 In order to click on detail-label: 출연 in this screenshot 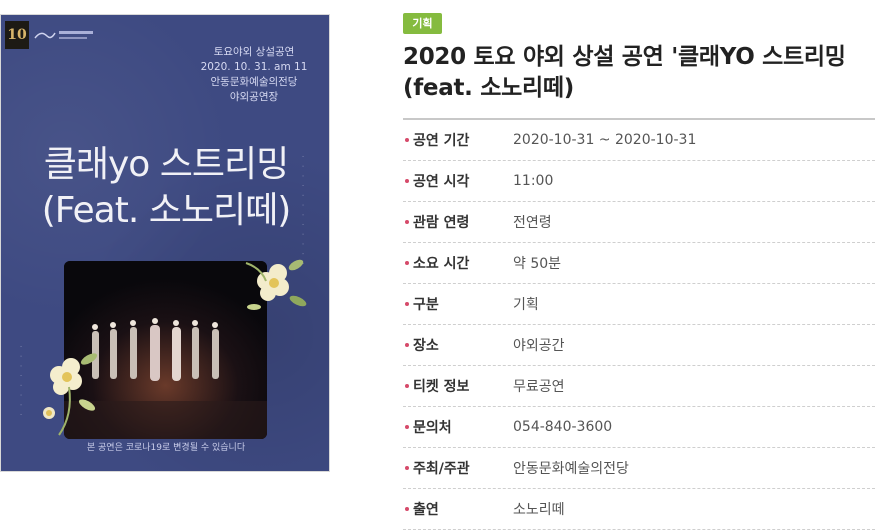, I will do `click(426, 510)`.